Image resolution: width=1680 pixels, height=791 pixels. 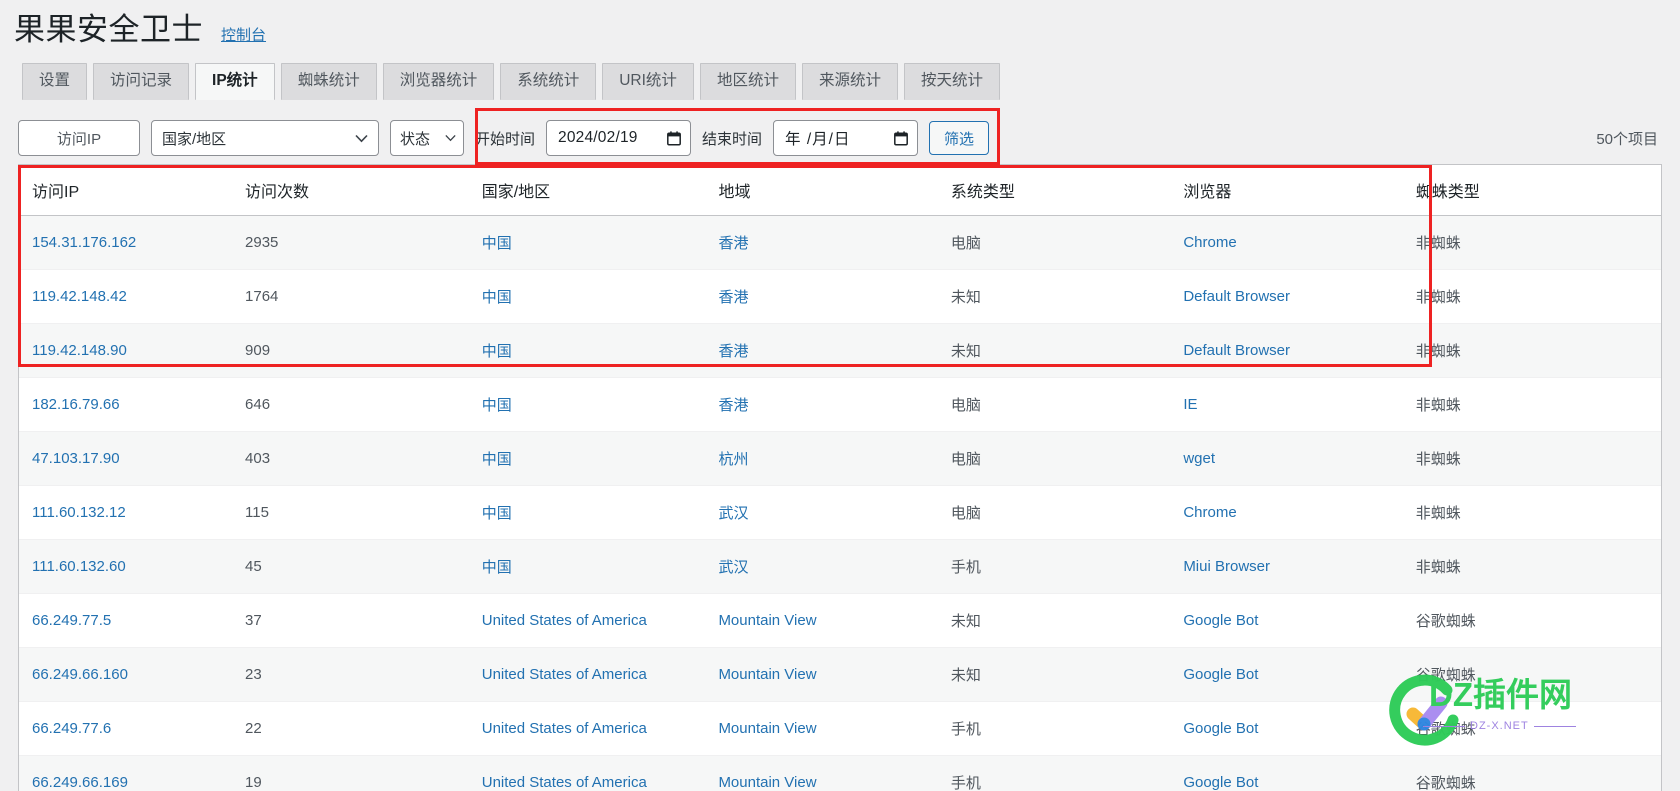 I want to click on ip-cell: 154.31.176.162, so click(x=132, y=242).